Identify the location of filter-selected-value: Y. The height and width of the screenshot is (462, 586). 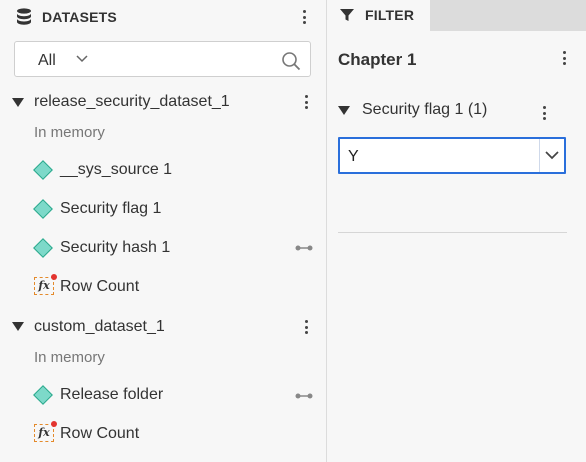
(353, 156).